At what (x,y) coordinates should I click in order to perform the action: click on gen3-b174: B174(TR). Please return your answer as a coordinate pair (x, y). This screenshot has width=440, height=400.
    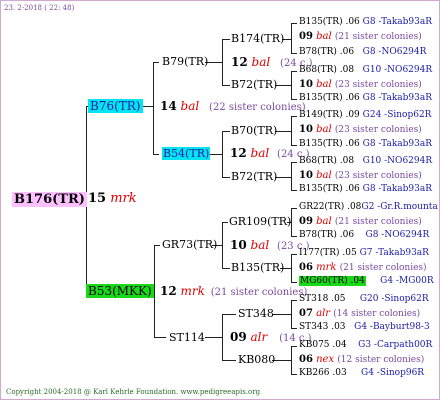
    Looking at the image, I should click on (257, 38).